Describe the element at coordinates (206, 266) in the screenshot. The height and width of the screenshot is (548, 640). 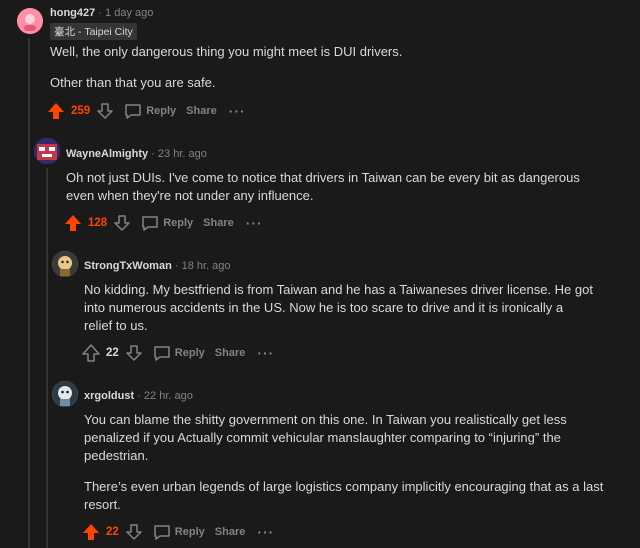
I see `timestamp: 18 hr. ago` at that location.